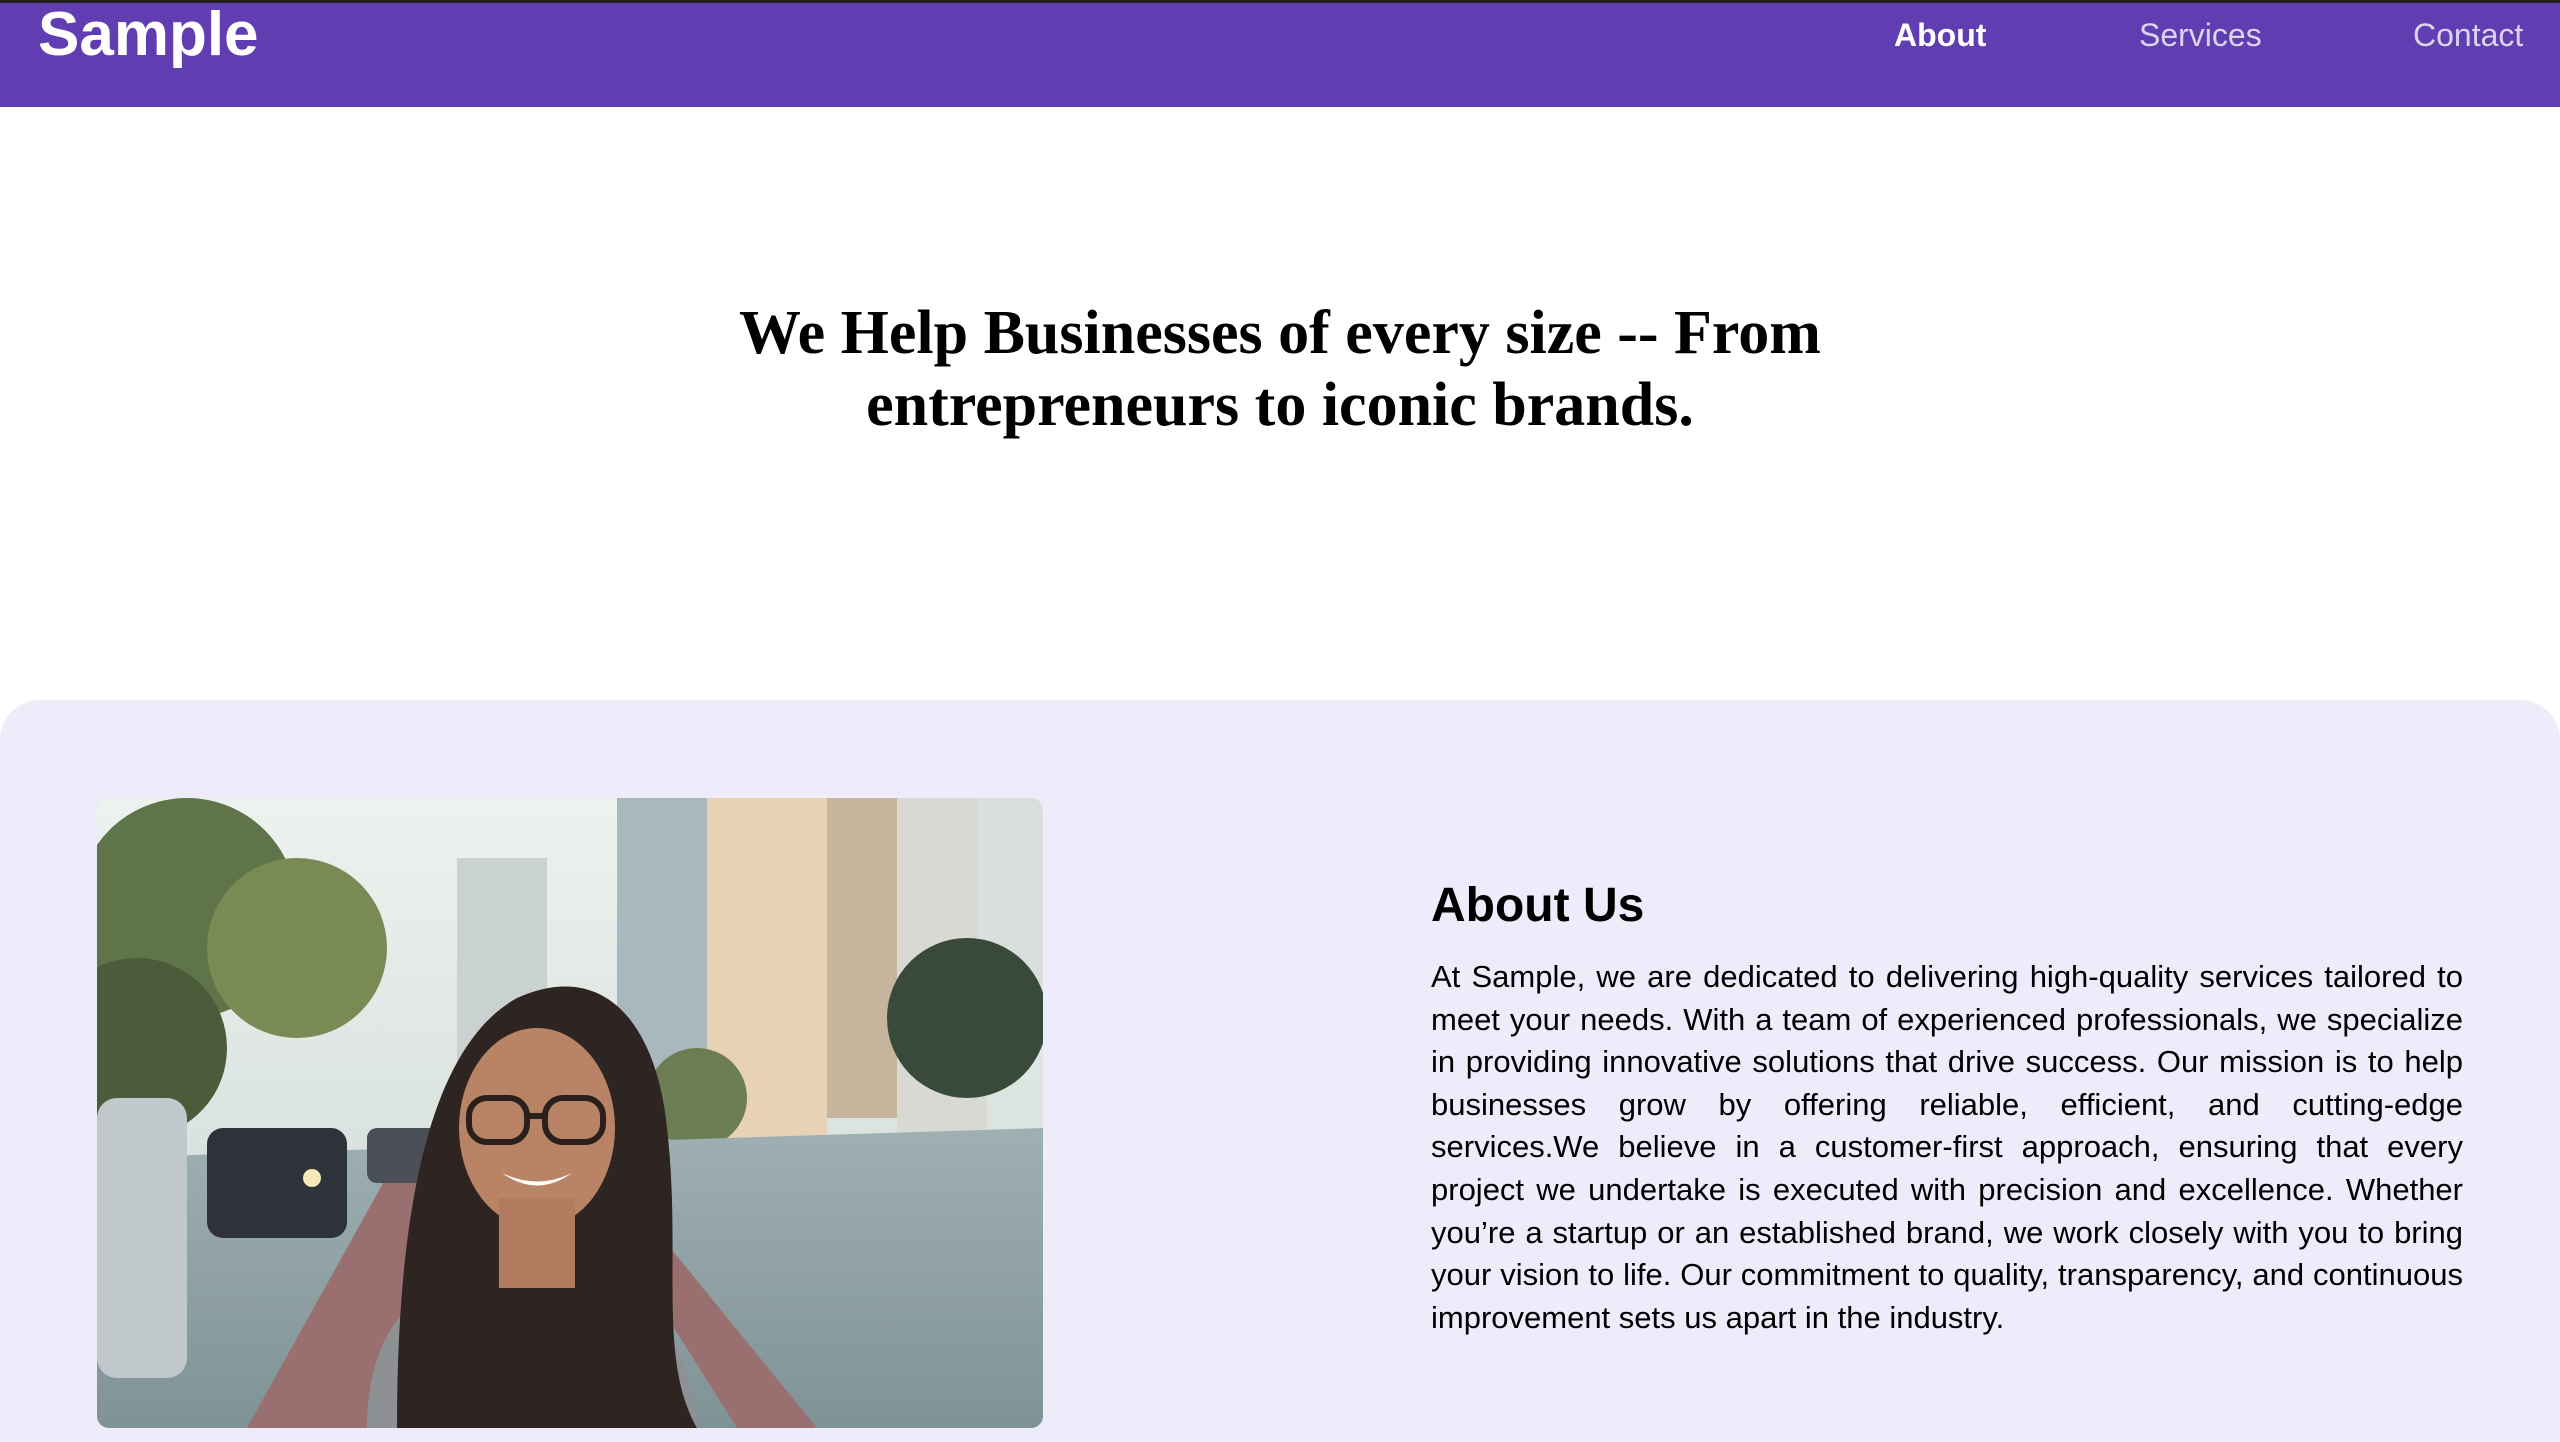  I want to click on nav-link-contact: Contact, so click(2468, 35).